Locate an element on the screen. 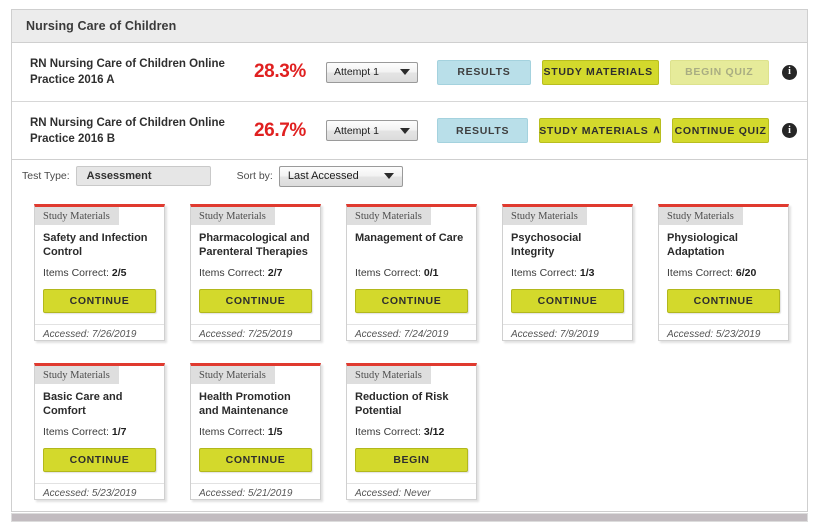 The image size is (820, 529). attempt-score: 28.3% is located at coordinates (280, 71).